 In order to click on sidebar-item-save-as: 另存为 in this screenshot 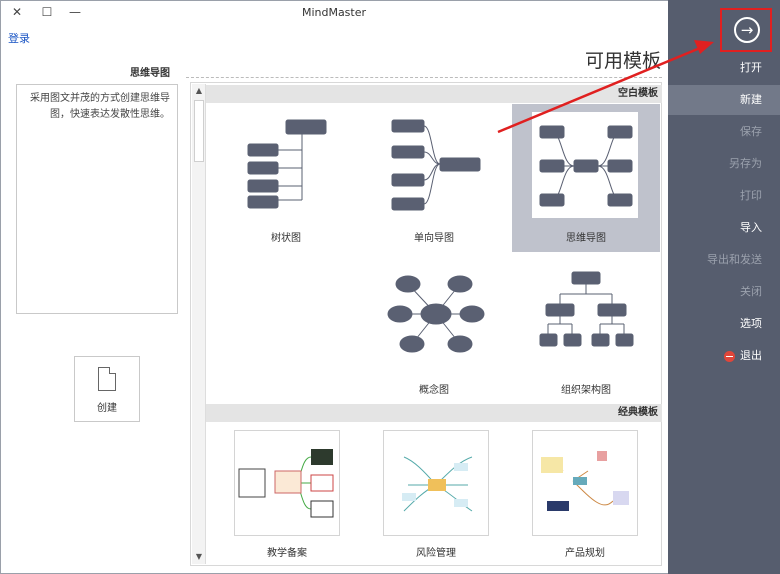, I will do `click(724, 164)`.